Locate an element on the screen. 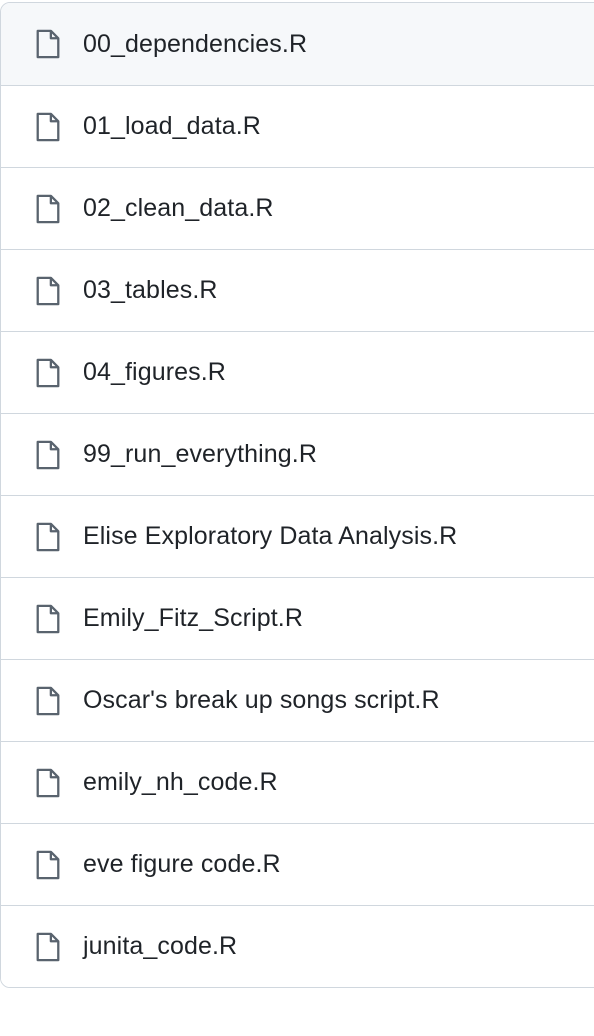 The image size is (594, 1036). file-name: eve figure code.R is located at coordinates (182, 864).